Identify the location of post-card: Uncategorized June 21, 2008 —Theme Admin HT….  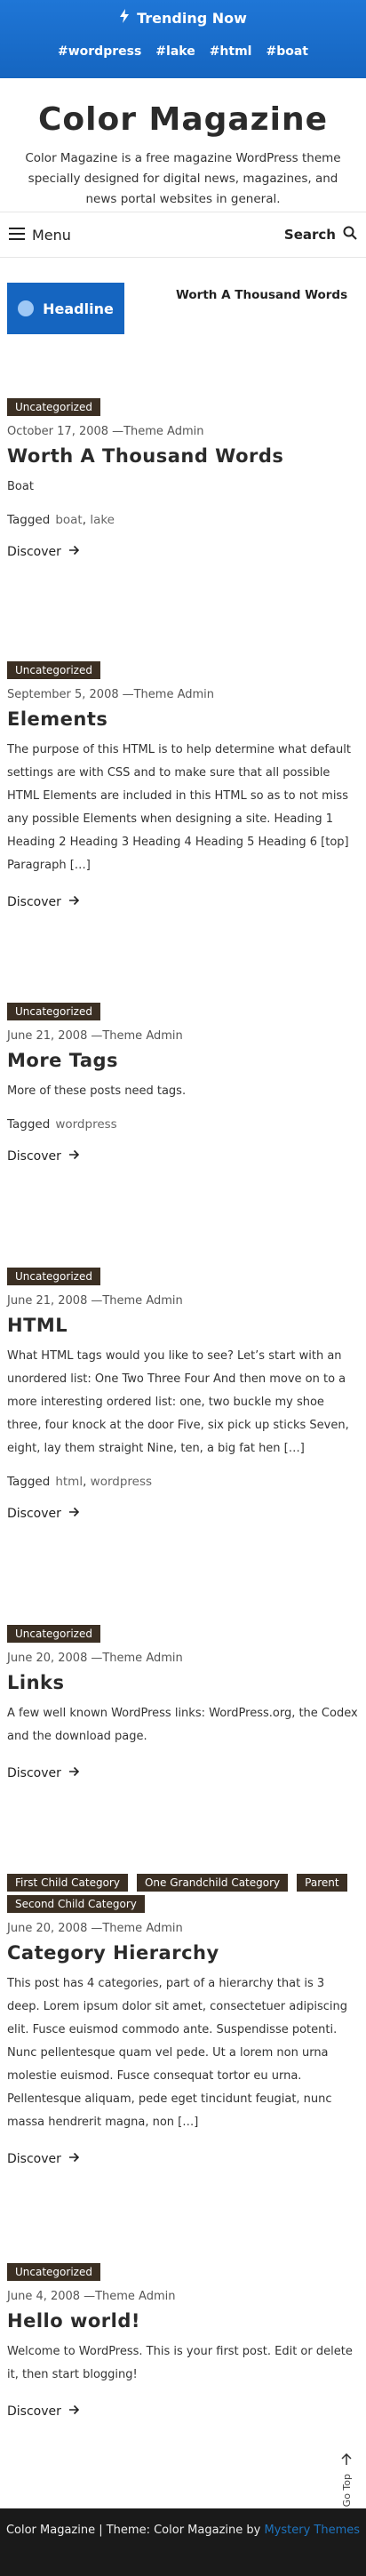
(183, 1394).